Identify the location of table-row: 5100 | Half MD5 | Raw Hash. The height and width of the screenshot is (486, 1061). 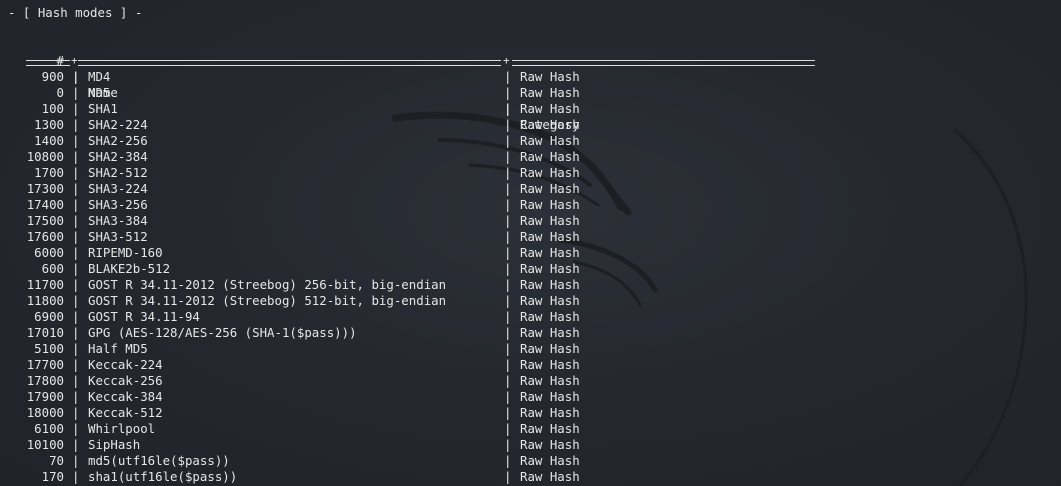
(530, 349).